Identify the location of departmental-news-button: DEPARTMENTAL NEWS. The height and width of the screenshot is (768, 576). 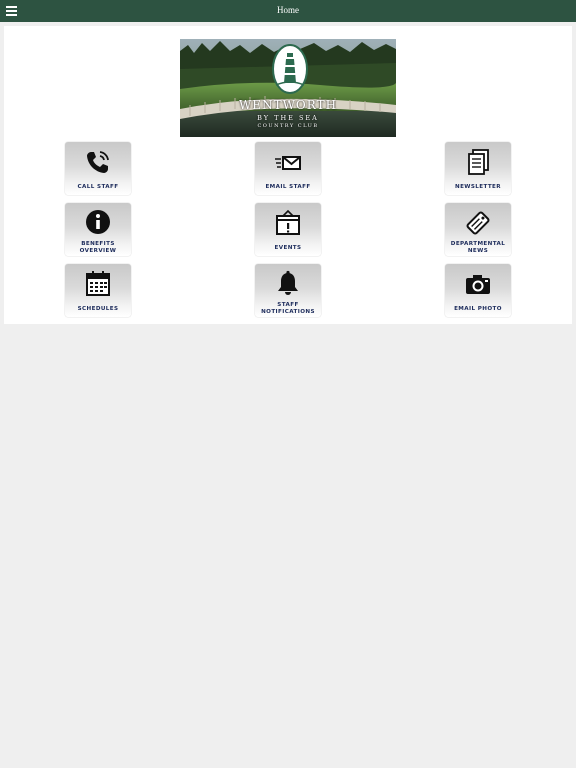
(478, 229).